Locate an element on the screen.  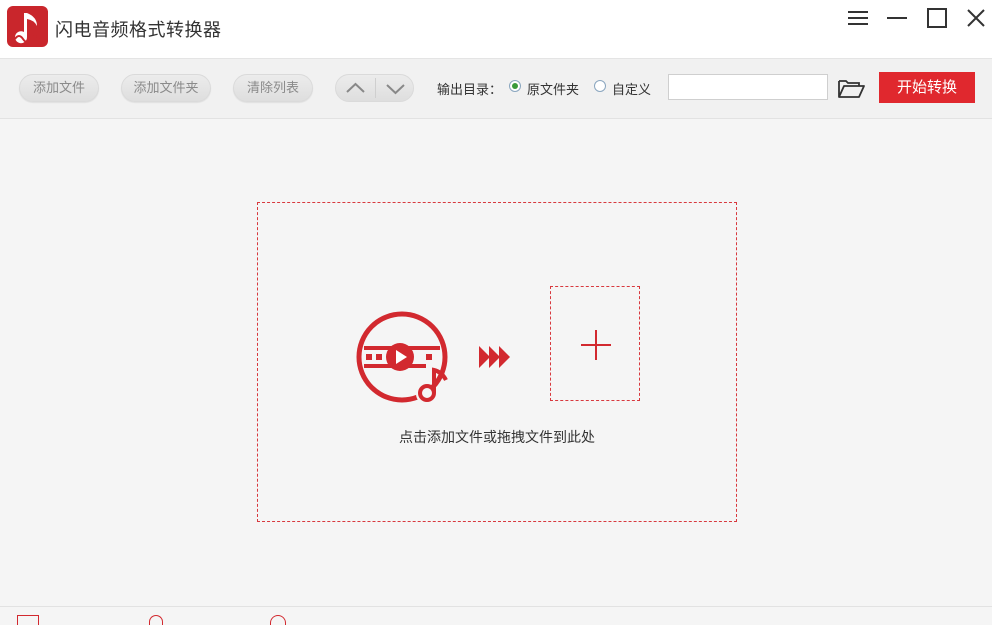
radio-original-folder-label: 原文件夹 is located at coordinates (553, 88).